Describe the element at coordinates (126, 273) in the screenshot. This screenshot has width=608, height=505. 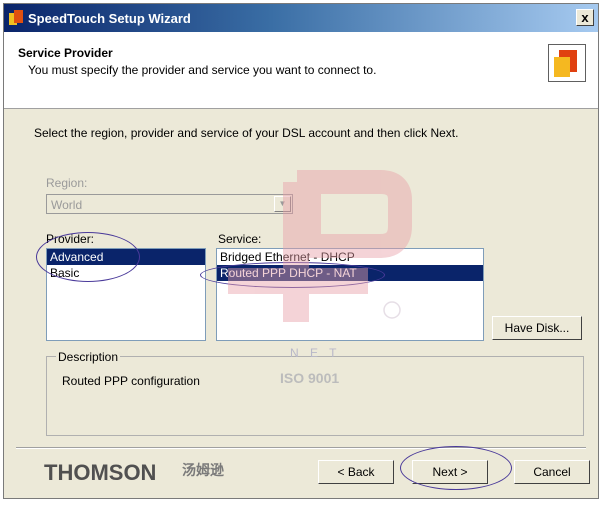
I see `provider-item-basic: Basic` at that location.